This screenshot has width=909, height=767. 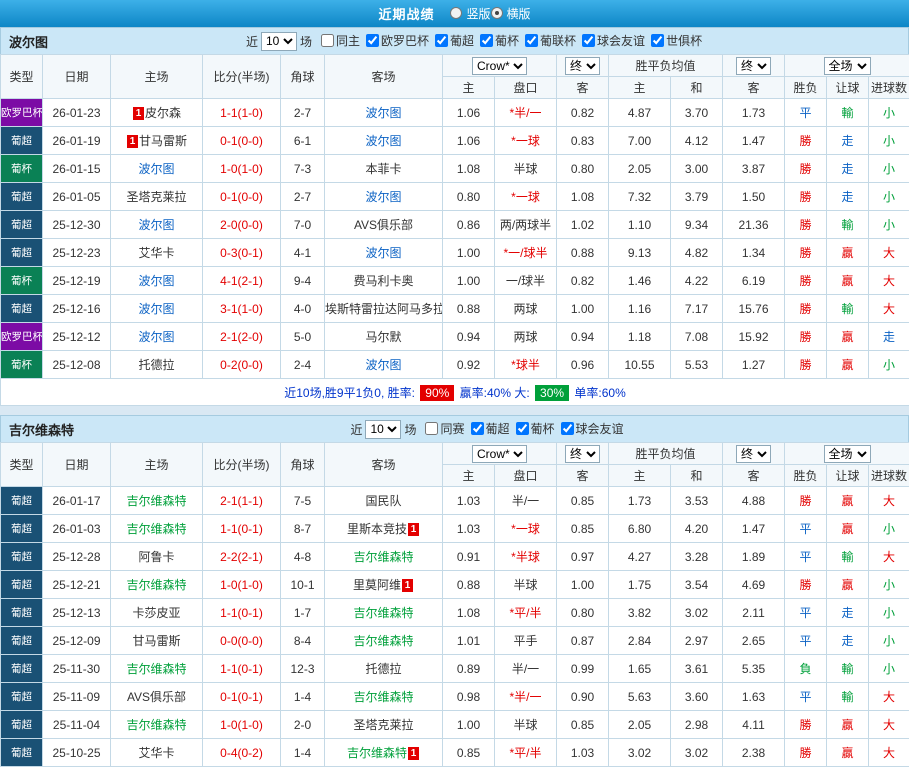 What do you see at coordinates (157, 613) in the screenshot?
I see `home-team-cell: 卡莎皮亚` at bounding box center [157, 613].